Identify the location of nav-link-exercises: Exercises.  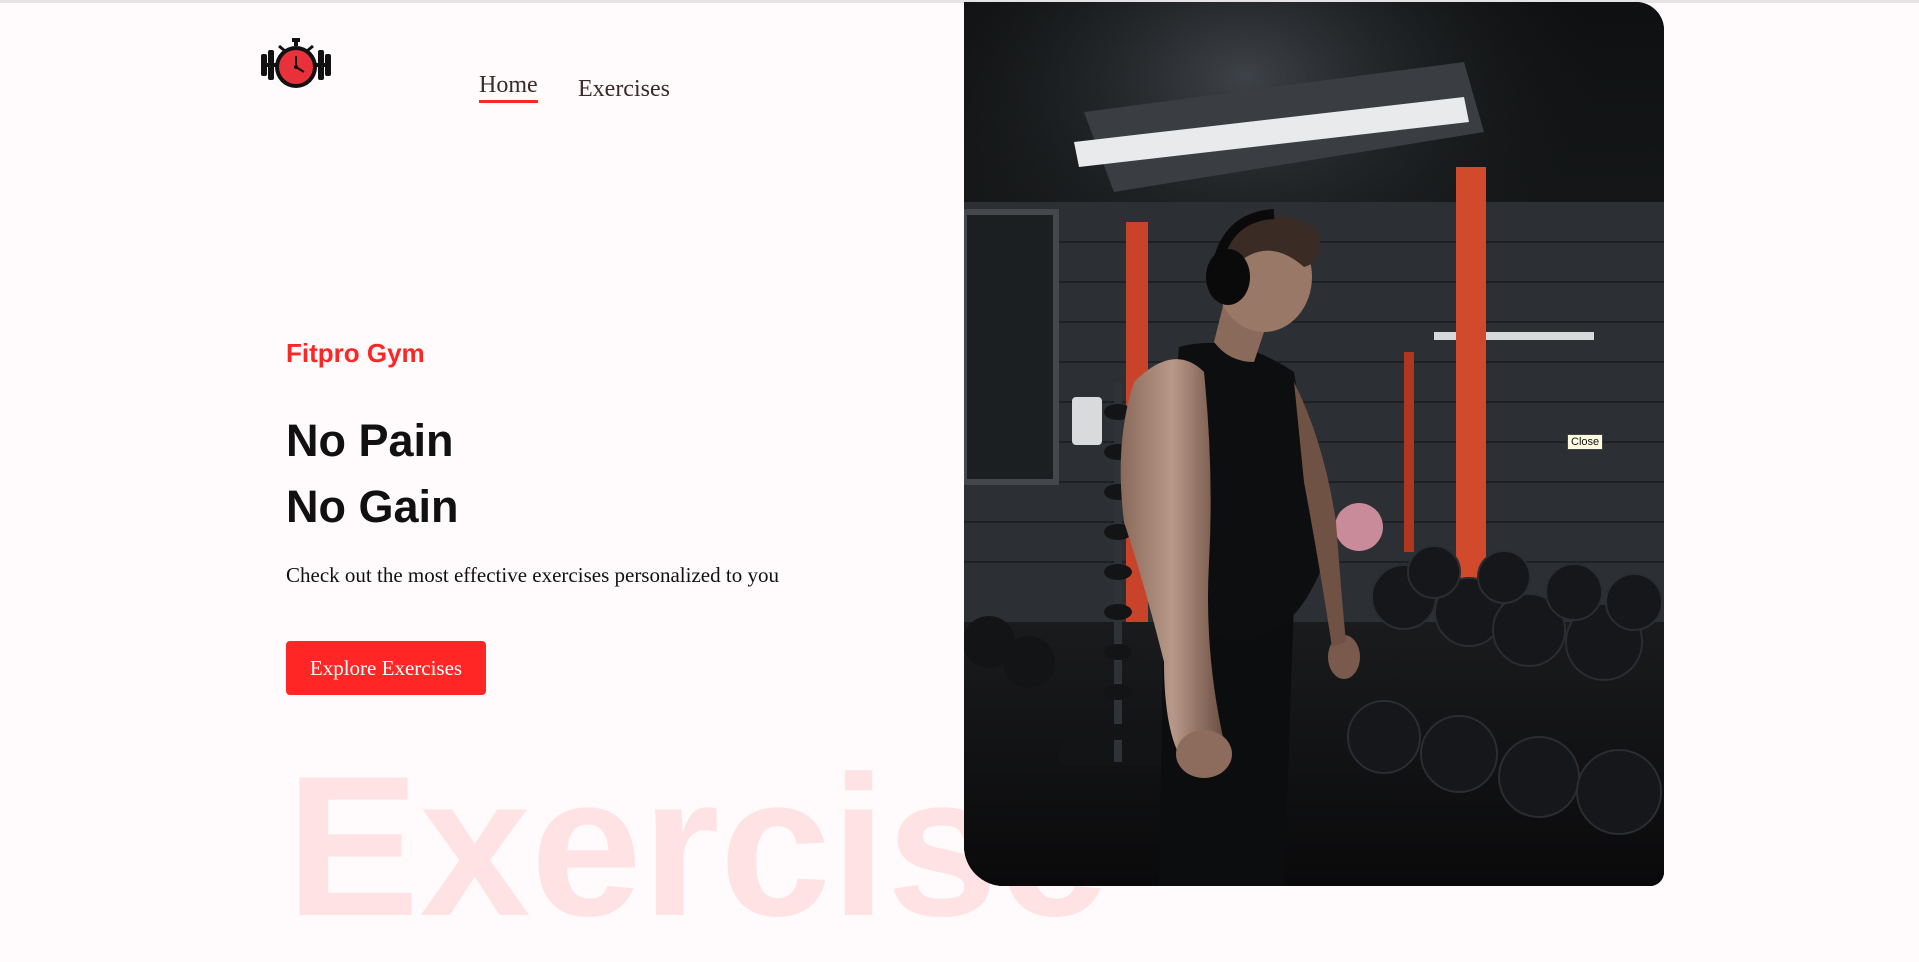
(624, 89).